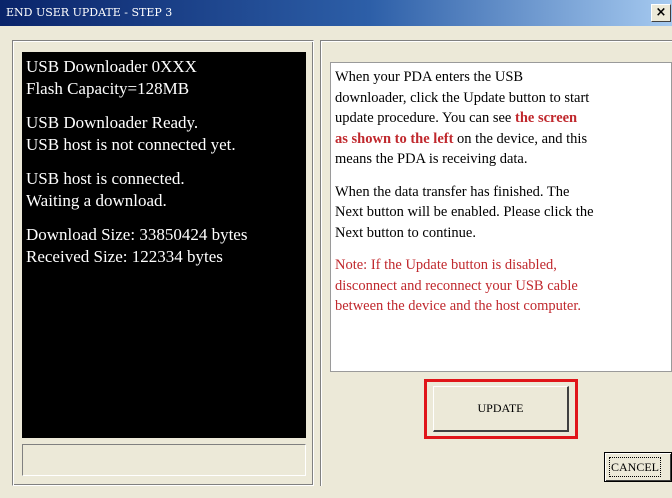 The image size is (672, 498). What do you see at coordinates (635, 467) in the screenshot?
I see `cancel-button-label: CANCEL` at bounding box center [635, 467].